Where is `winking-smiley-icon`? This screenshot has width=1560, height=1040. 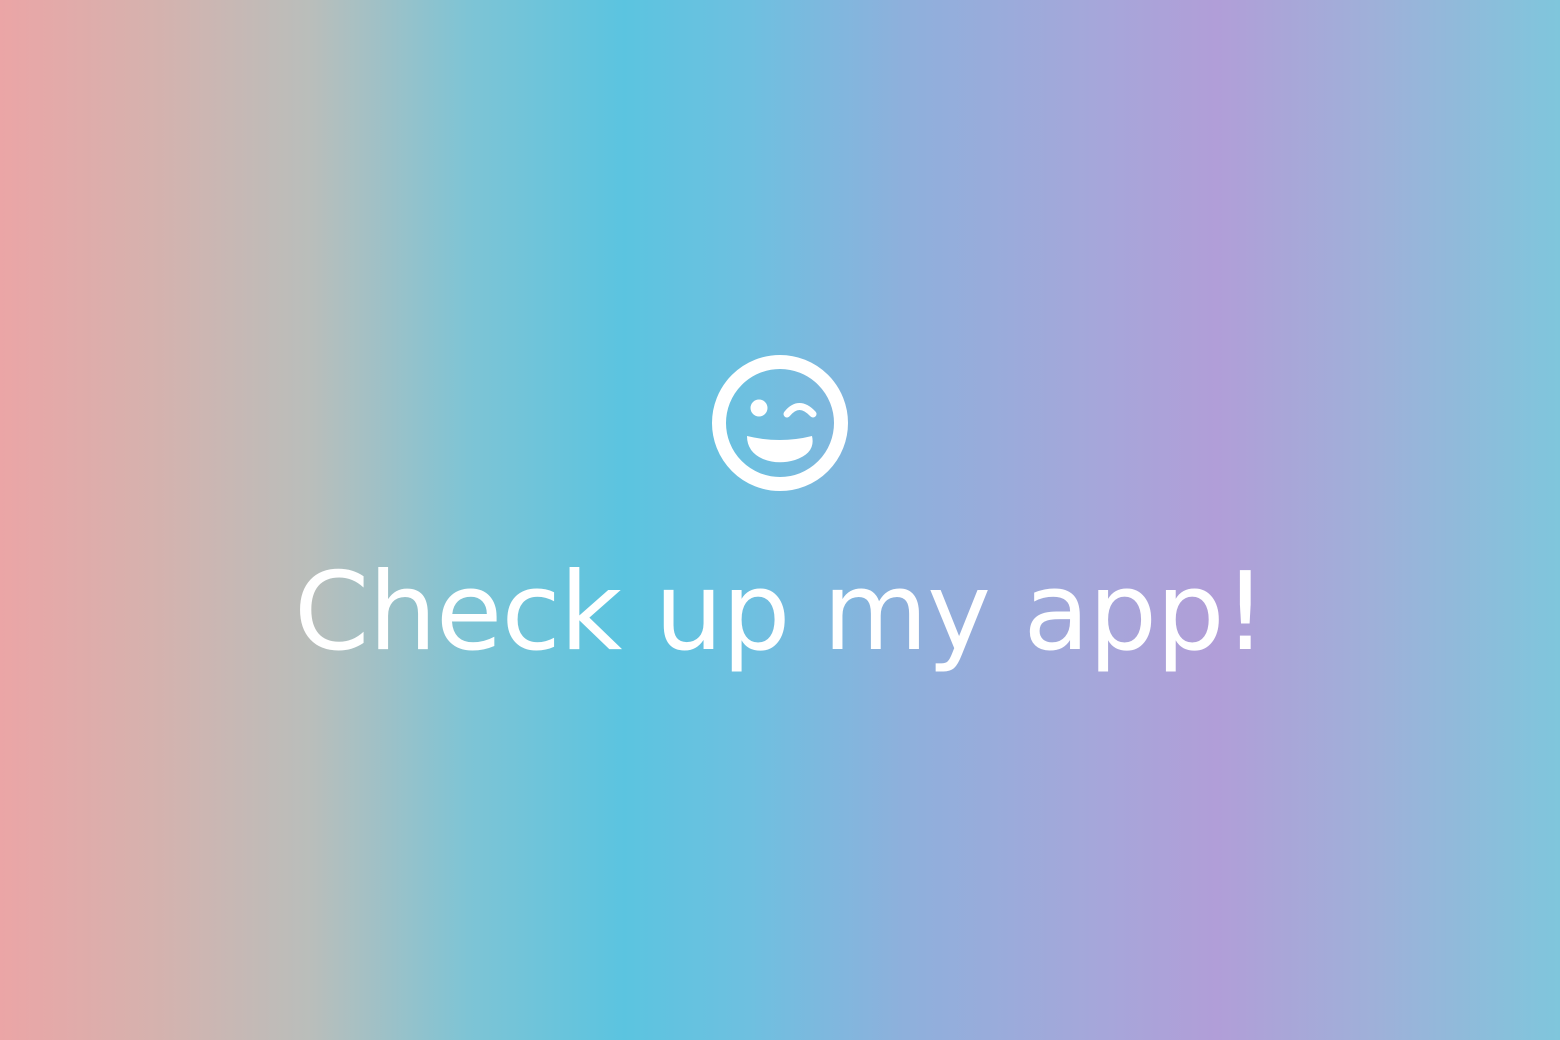 winking-smiley-icon is located at coordinates (780, 423).